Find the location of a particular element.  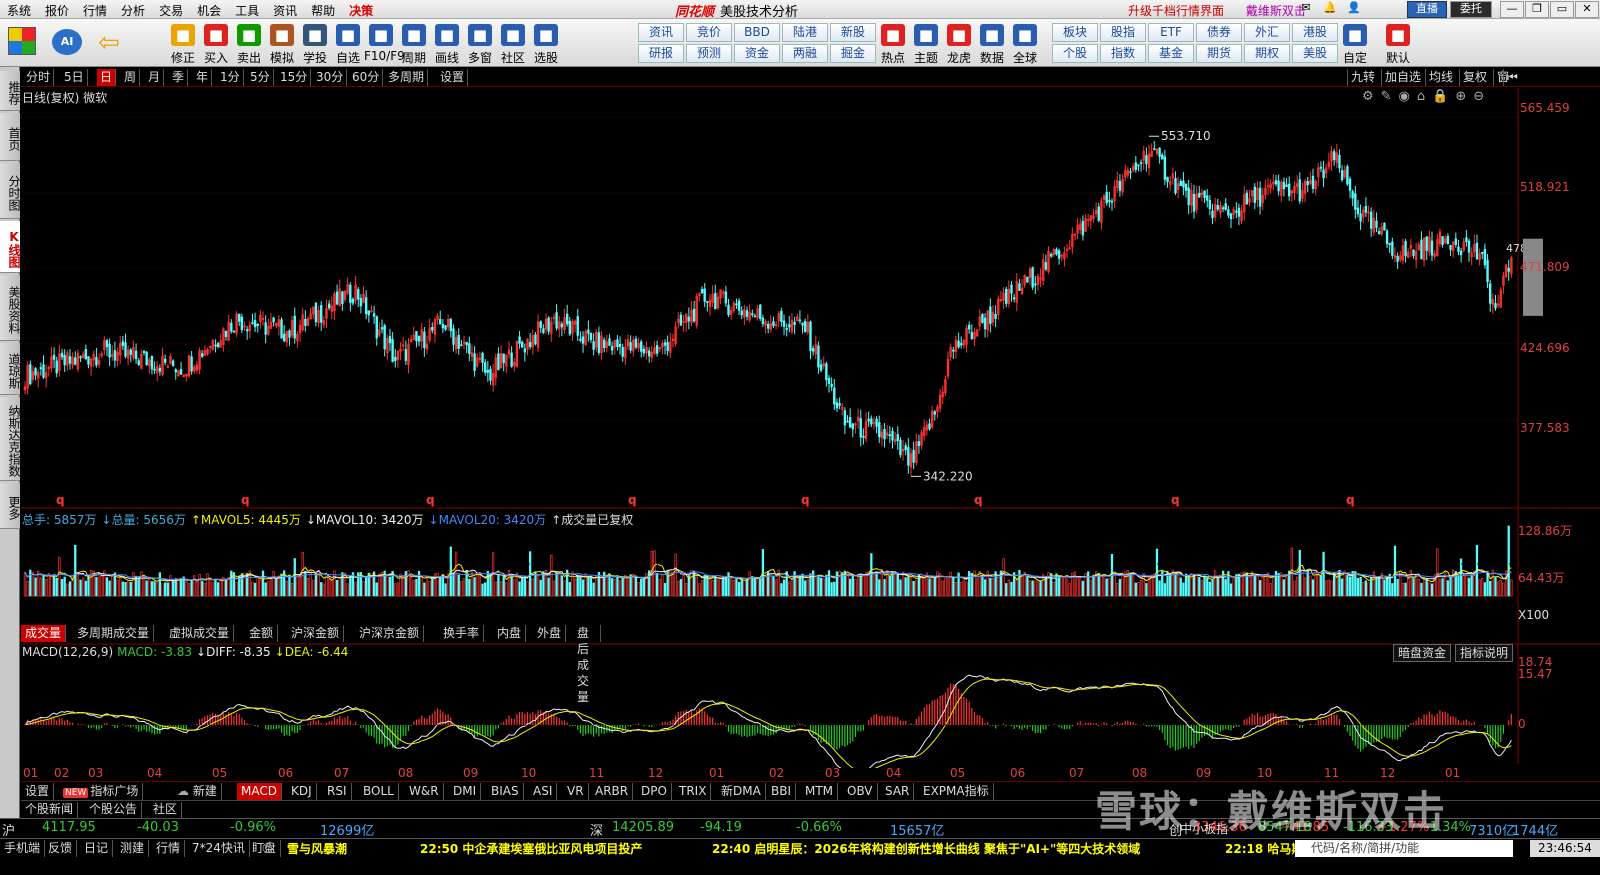

news-tab: 个股公告 is located at coordinates (114, 810).